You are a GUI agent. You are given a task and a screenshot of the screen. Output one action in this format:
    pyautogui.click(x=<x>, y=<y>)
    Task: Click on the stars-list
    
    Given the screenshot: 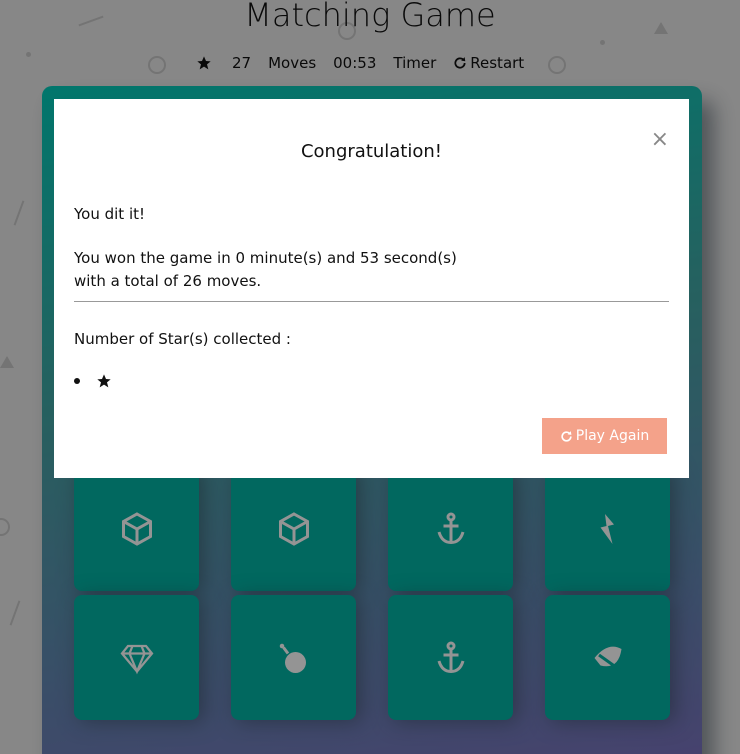 What is the action you would take?
    pyautogui.click(x=371, y=381)
    